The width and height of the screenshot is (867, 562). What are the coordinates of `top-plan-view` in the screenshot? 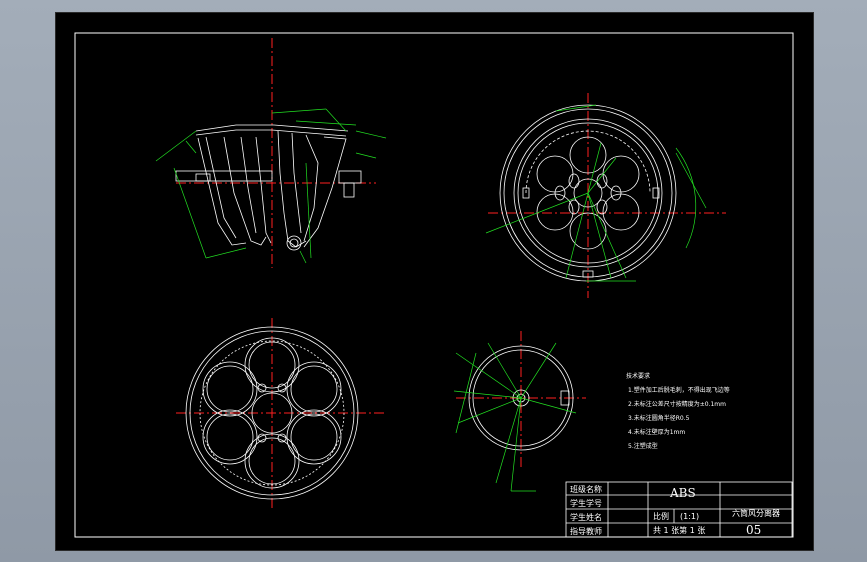 It's located at (605, 195).